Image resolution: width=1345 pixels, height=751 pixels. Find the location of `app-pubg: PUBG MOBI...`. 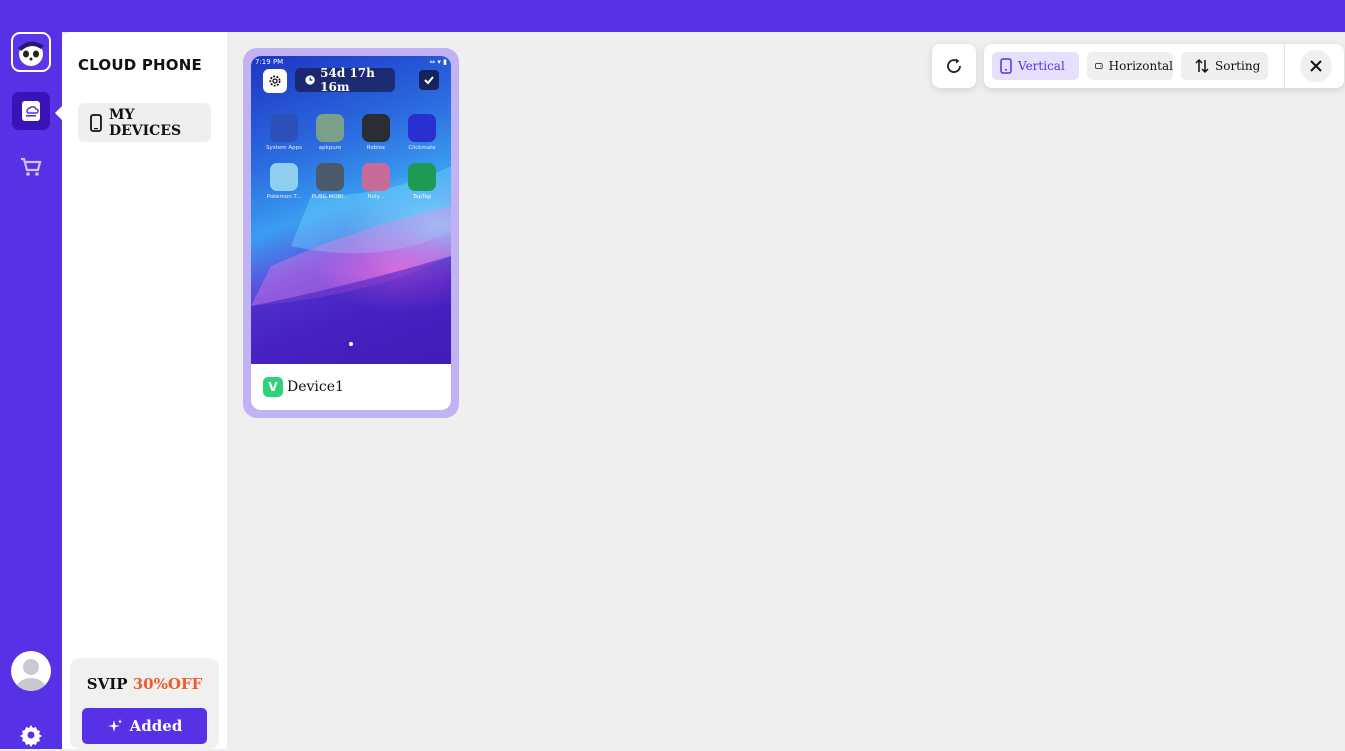

app-pubg: PUBG MOBI... is located at coordinates (330, 181).